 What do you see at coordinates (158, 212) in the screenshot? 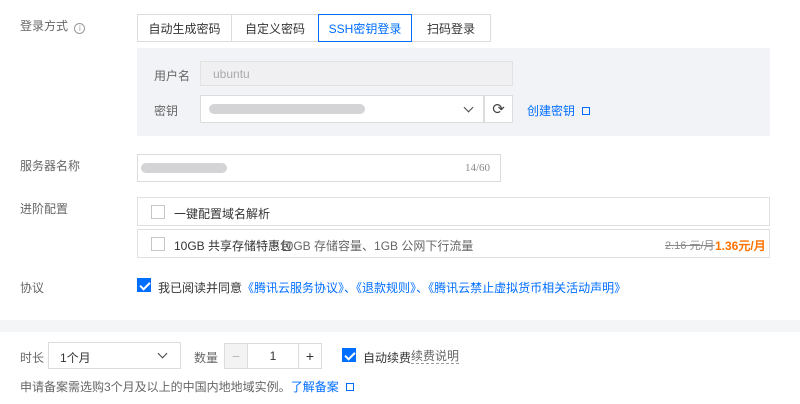
I see `domain-checkbox` at bounding box center [158, 212].